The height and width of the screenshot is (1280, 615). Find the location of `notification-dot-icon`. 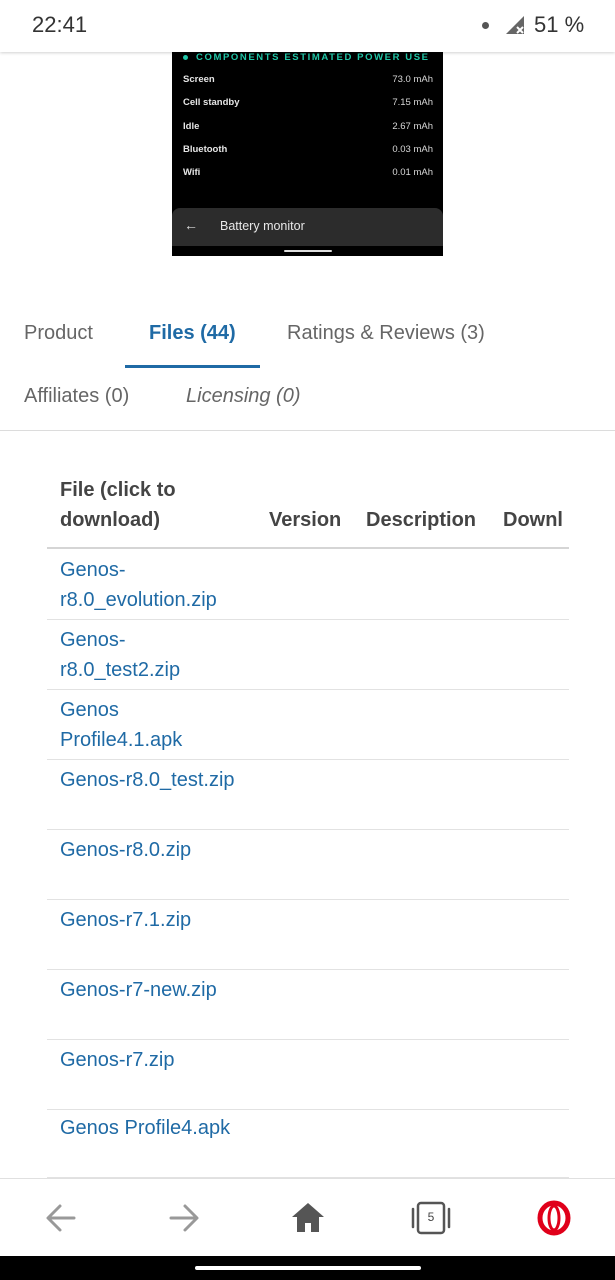

notification-dot-icon is located at coordinates (485, 25).